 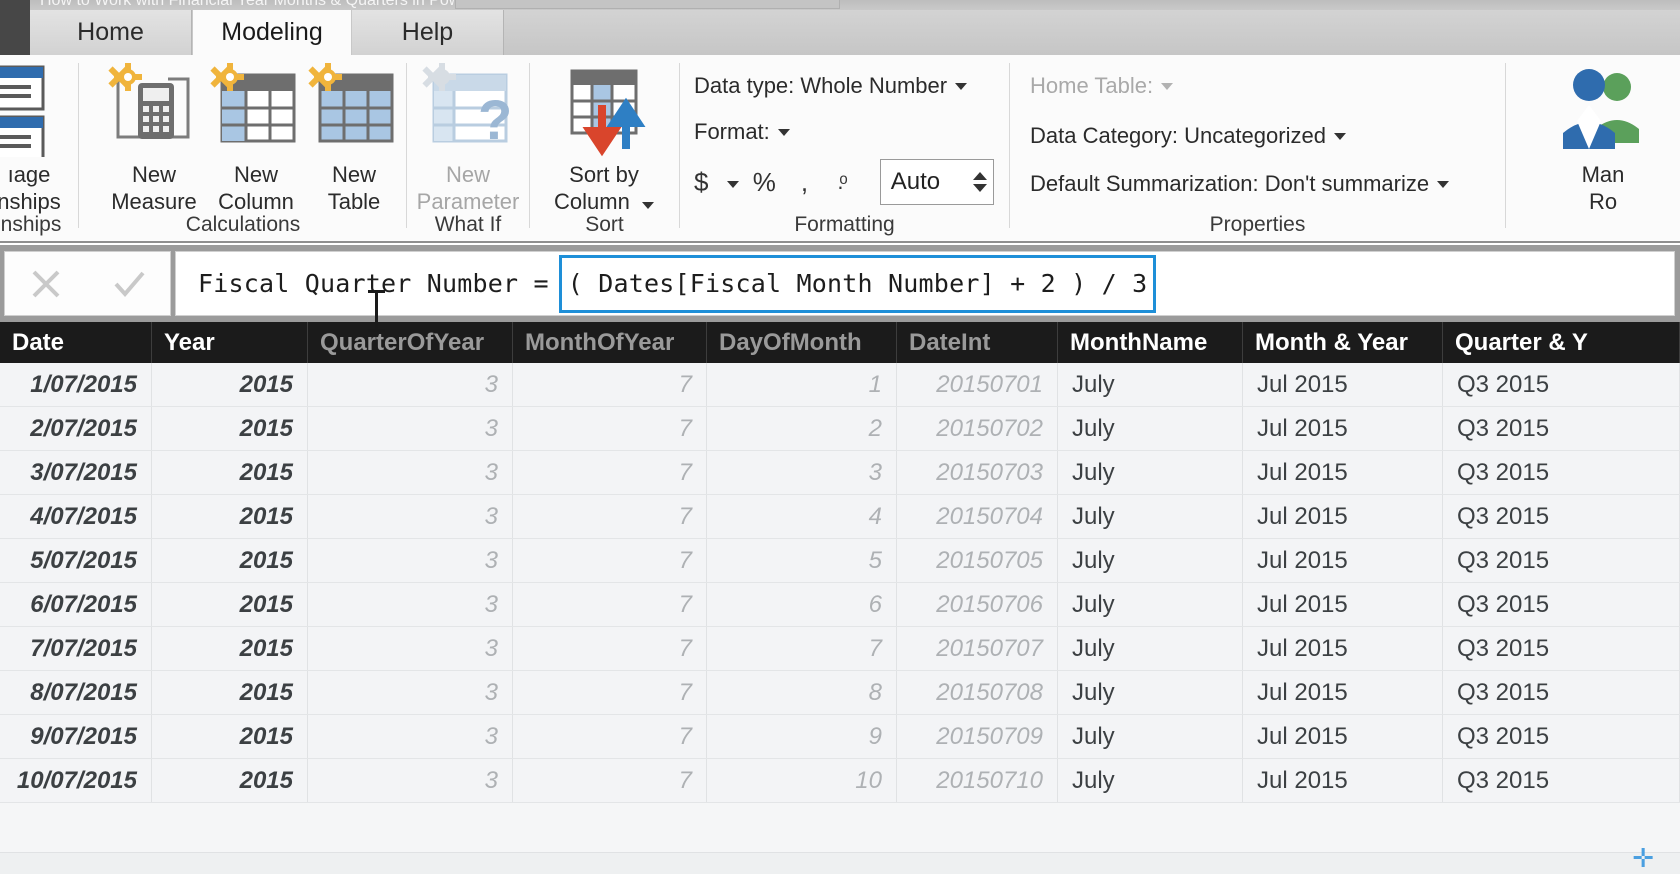 What do you see at coordinates (46, 284) in the screenshot?
I see `close-icon` at bounding box center [46, 284].